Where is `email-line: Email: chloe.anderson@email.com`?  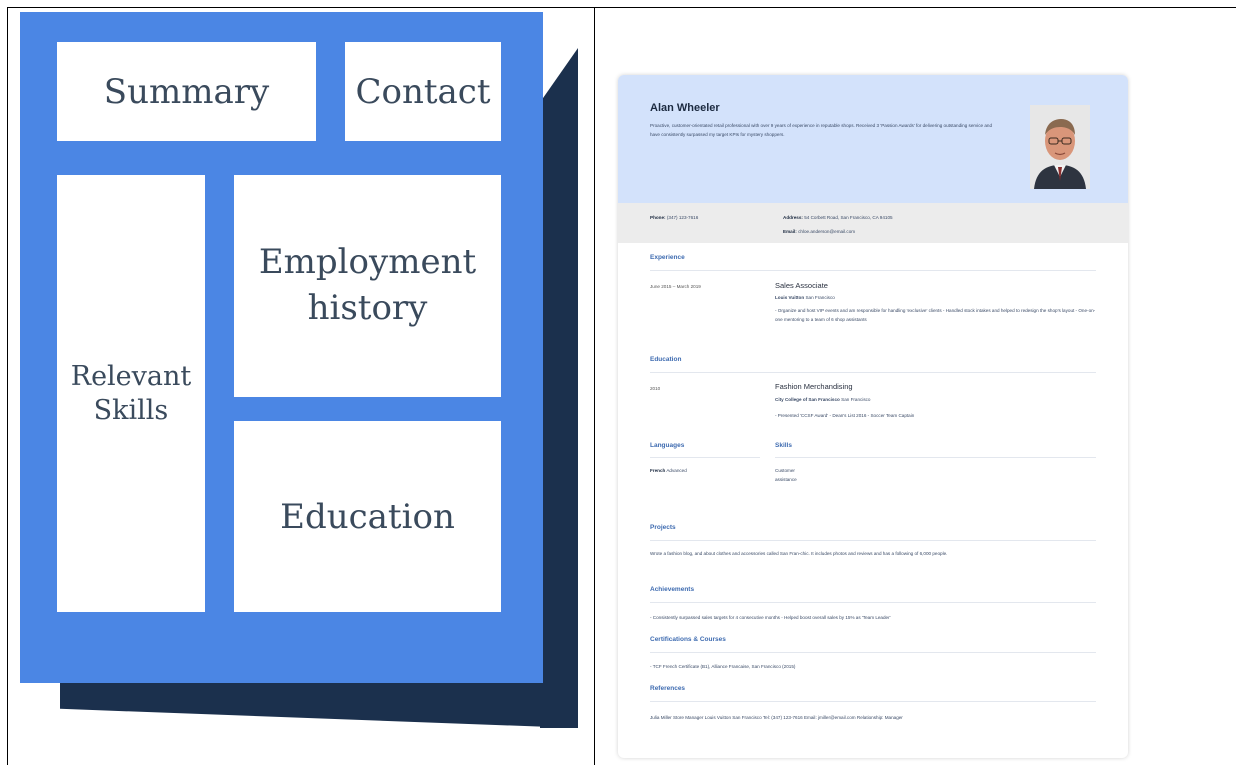 email-line: Email: chloe.anderson@email.com is located at coordinates (819, 231).